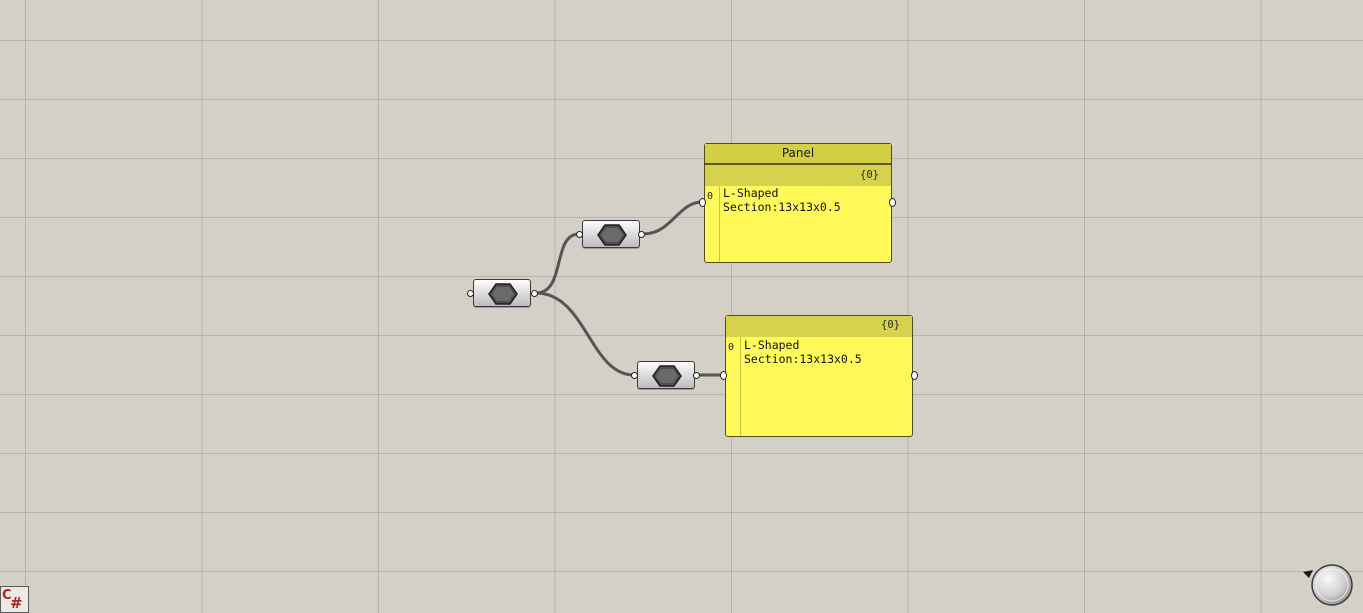 The width and height of the screenshot is (1363, 613). I want to click on relay-lower-input-grip, so click(634, 375).